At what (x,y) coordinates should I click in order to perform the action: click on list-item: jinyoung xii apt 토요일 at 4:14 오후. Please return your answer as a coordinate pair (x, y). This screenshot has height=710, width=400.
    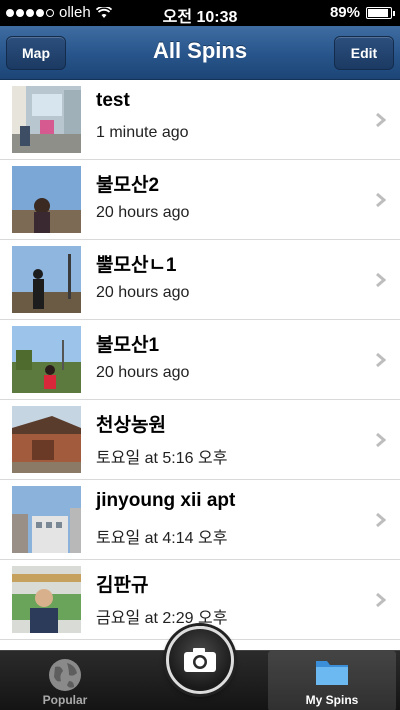
    Looking at the image, I should click on (200, 520).